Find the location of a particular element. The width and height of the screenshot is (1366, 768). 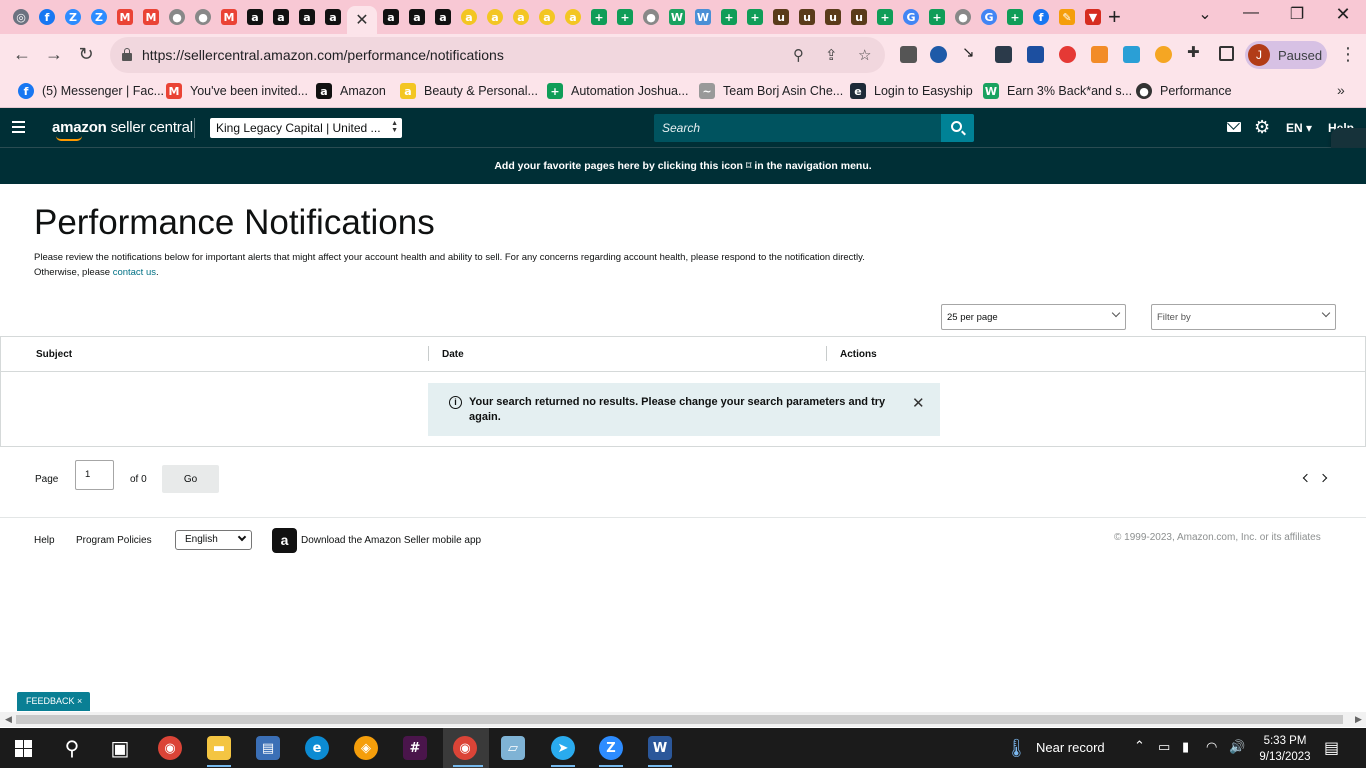

seller-central-logo: amazon seller central is located at coordinates (122, 127).